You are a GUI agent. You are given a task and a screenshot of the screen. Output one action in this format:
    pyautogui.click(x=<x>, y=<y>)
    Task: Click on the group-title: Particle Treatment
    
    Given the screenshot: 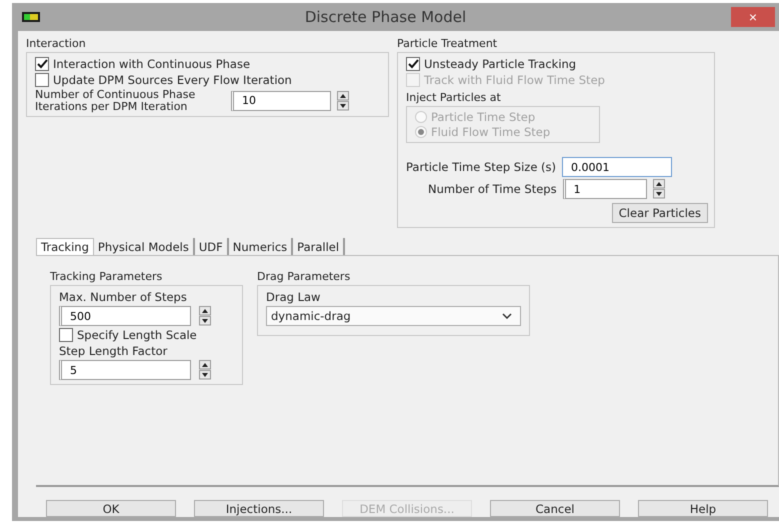 What is the action you would take?
    pyautogui.click(x=447, y=43)
    